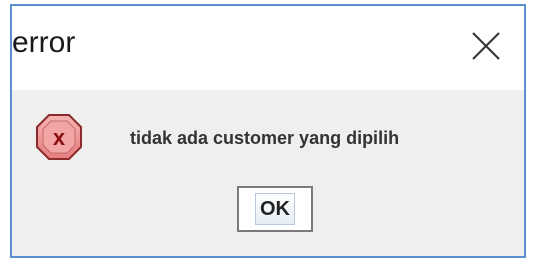 This screenshot has height=266, width=534. I want to click on dialog-title: error, so click(44, 42).